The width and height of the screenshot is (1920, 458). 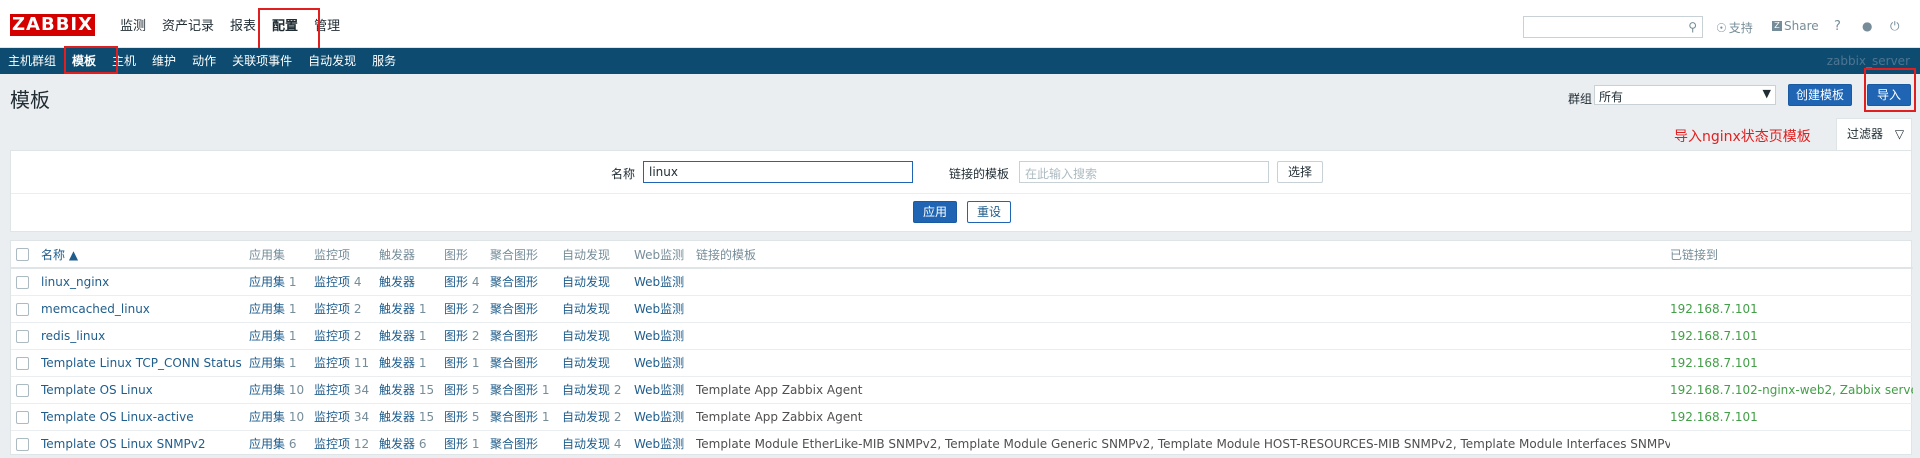 I want to click on server-name: zabbix_server, so click(x=1868, y=61).